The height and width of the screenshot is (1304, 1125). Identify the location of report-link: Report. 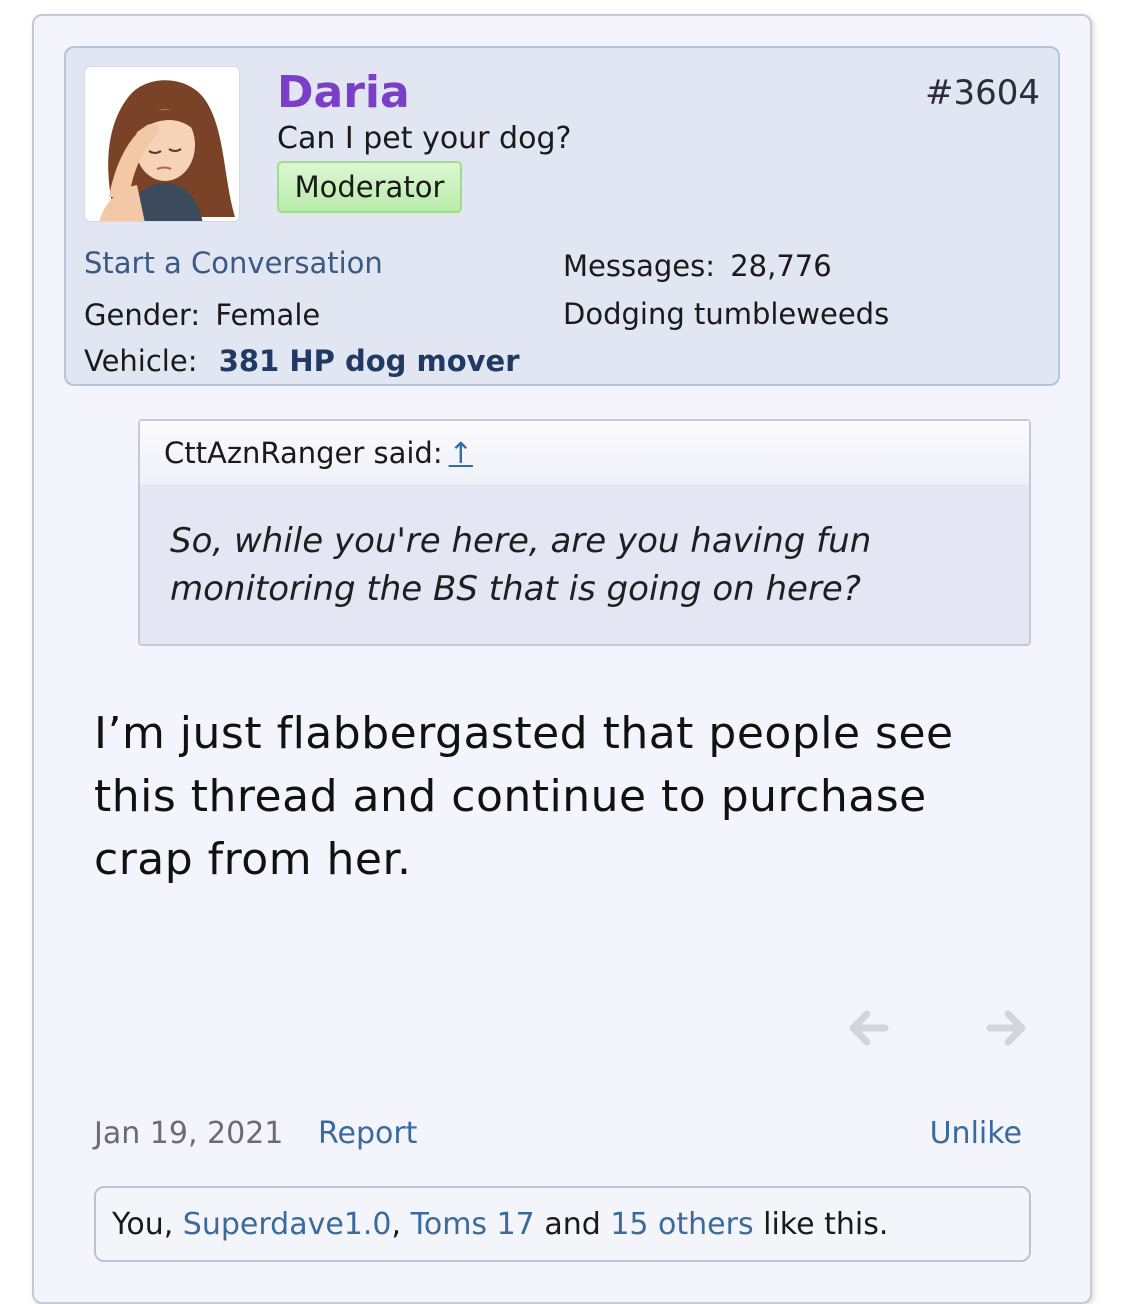
(367, 1134).